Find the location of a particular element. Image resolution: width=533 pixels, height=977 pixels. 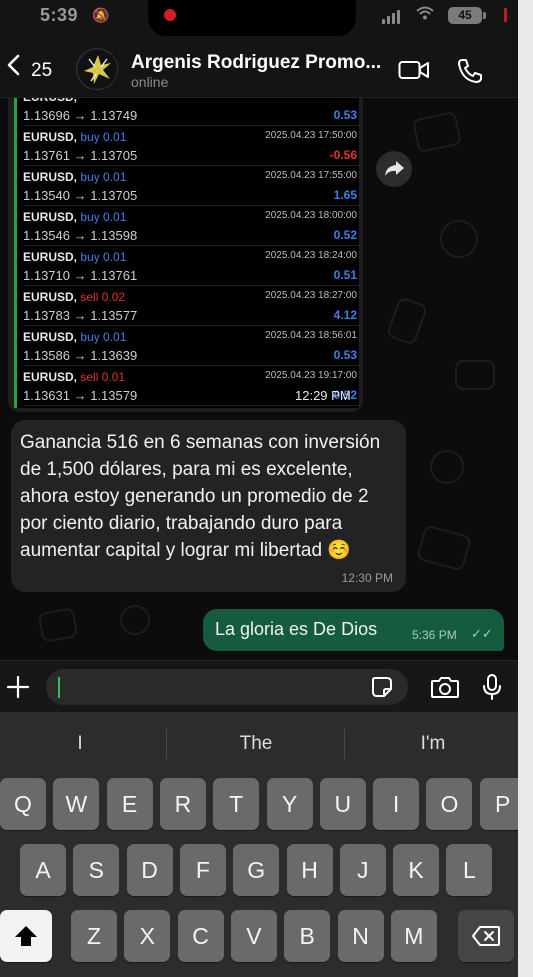

message-input-bar is located at coordinates (259, 686).